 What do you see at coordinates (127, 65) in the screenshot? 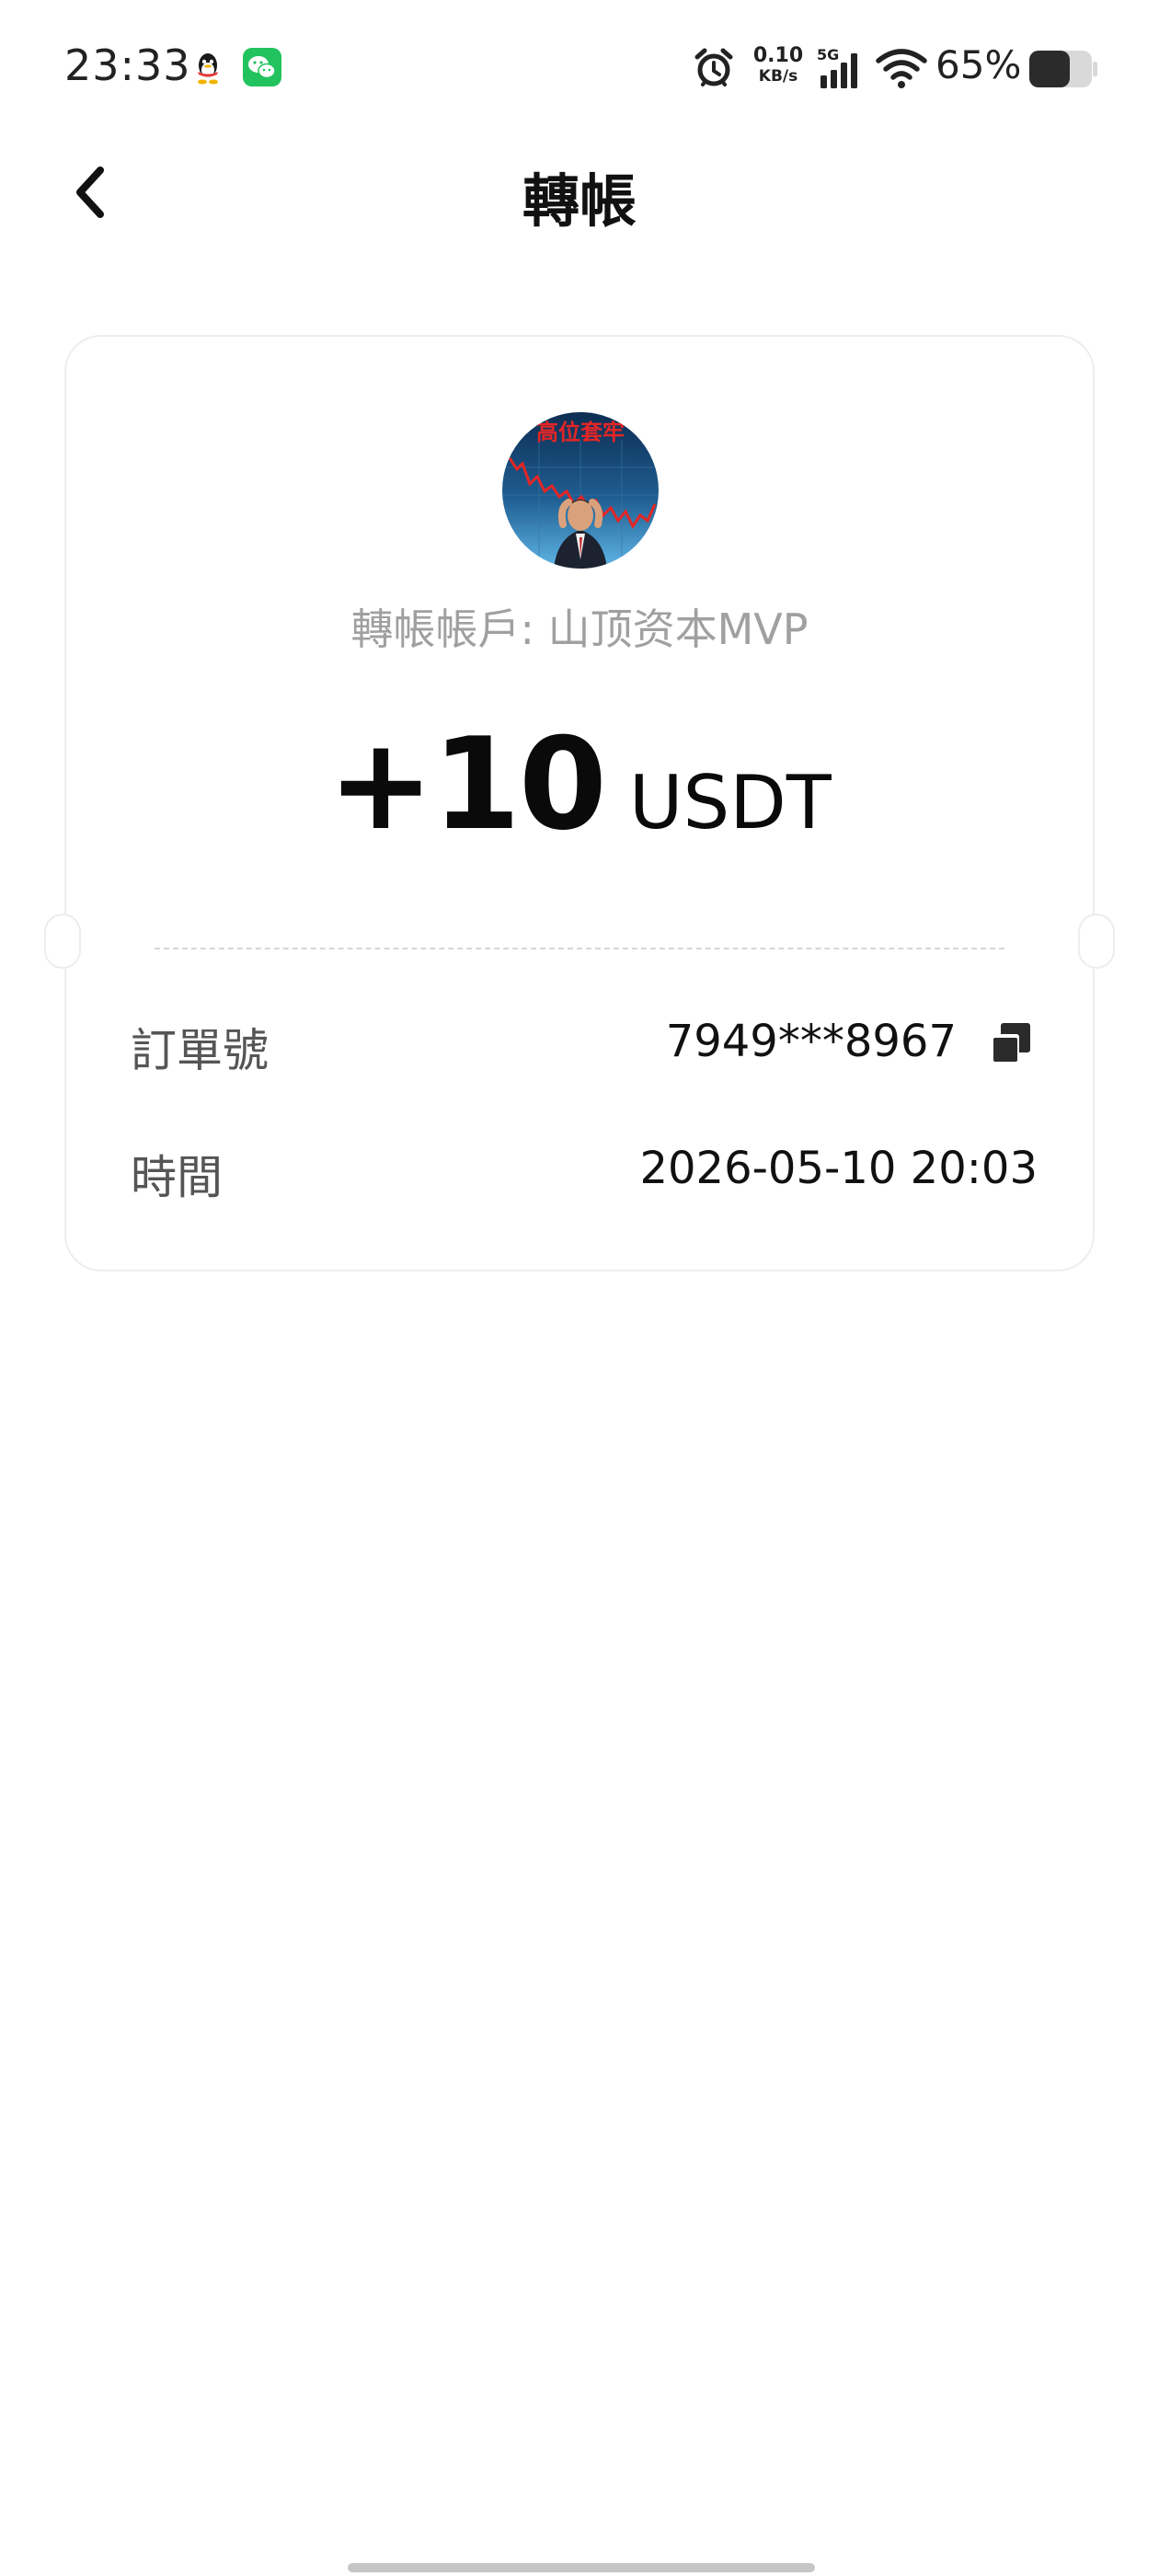
I see `status-time: 23:33` at bounding box center [127, 65].